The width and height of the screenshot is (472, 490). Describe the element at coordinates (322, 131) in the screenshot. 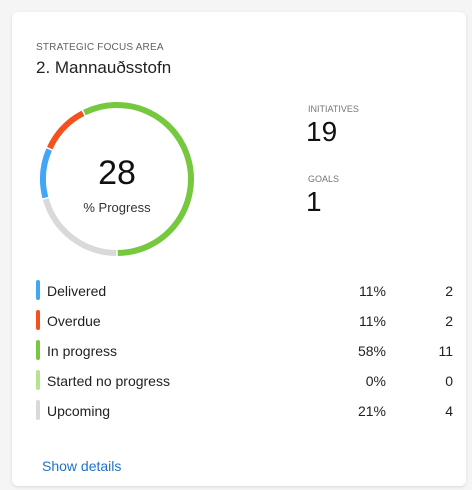

I see `initiatives-value: 19` at that location.